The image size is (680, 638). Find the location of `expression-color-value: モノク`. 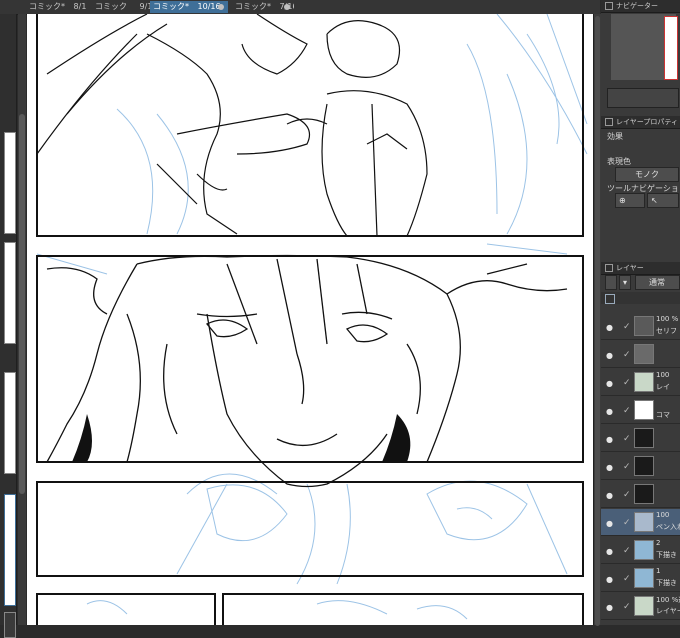

expression-color-value: モノク is located at coordinates (647, 174).